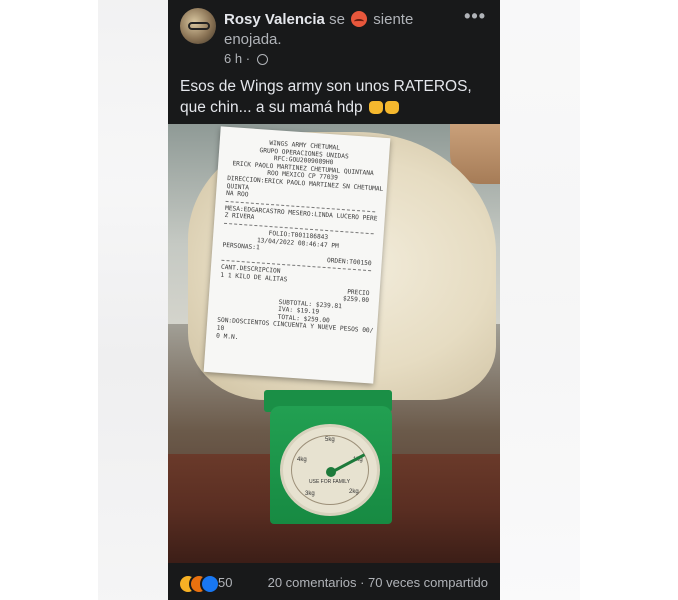 This screenshot has width=678, height=600. Describe the element at coordinates (359, 19) in the screenshot. I see `feeling-angry-icon` at that location.